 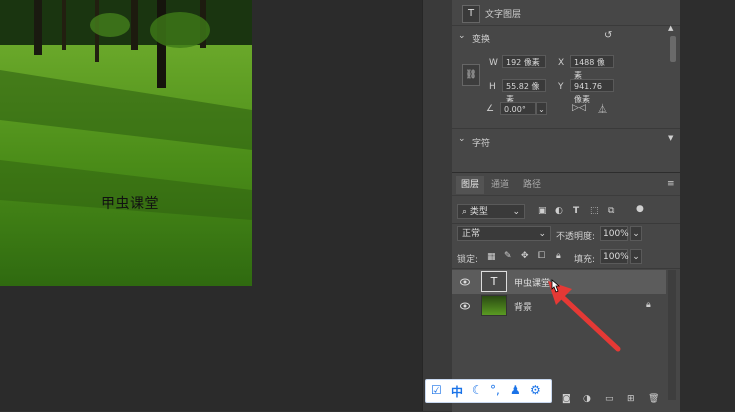 What do you see at coordinates (673, 49) in the screenshot?
I see `scrollbar-thumb` at bounding box center [673, 49].